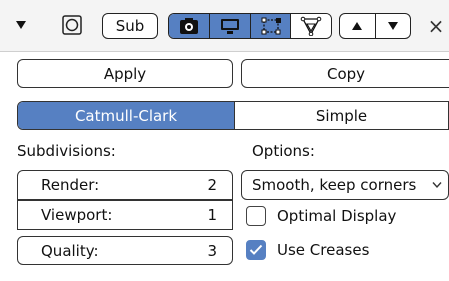  I want to click on camera-icon, so click(189, 26).